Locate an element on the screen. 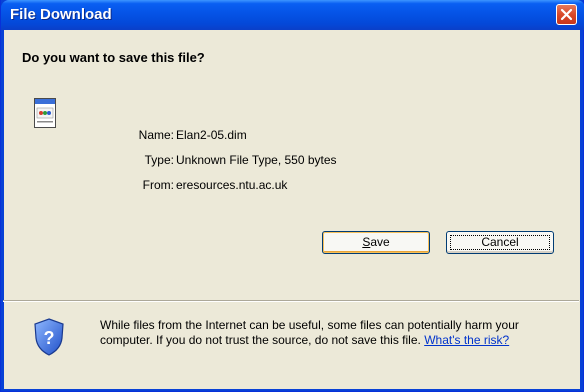  name-value: Elan2-05.dim is located at coordinates (211, 135).